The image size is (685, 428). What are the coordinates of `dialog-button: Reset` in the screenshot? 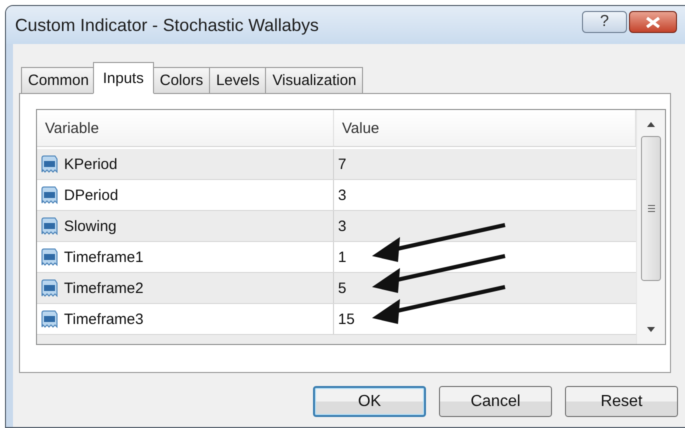 It's located at (621, 401).